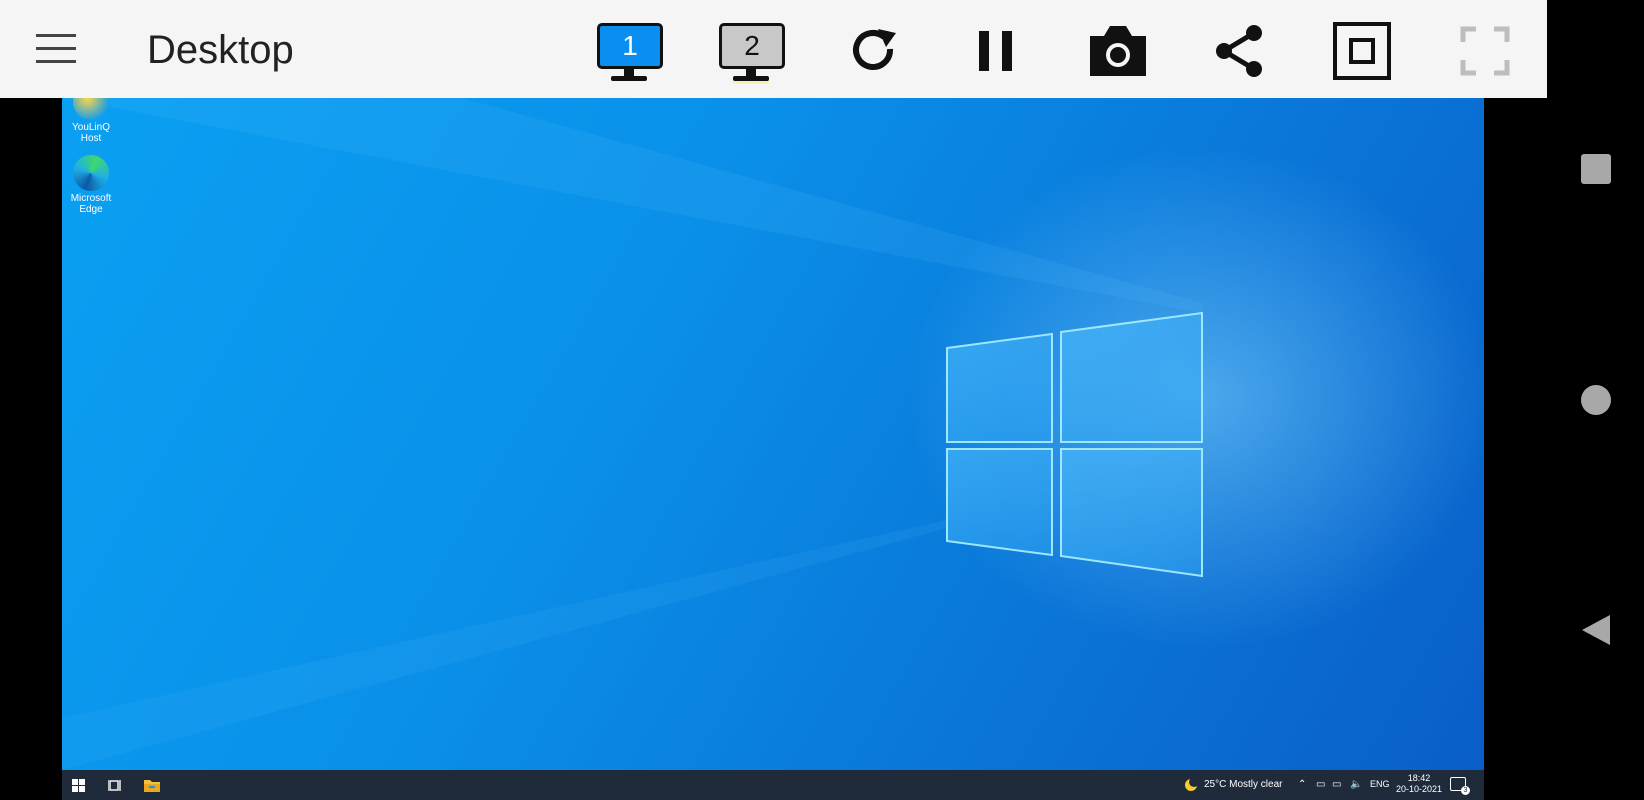 The height and width of the screenshot is (800, 1644). I want to click on desktop-icon-microsoft-edge: Microsoft Edge, so click(91, 185).